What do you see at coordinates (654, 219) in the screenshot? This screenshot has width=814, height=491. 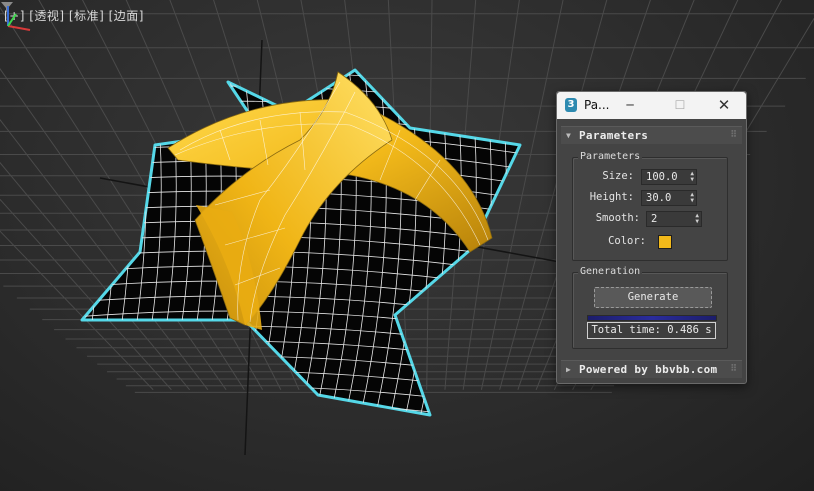 I see `smooth-value: 2` at bounding box center [654, 219].